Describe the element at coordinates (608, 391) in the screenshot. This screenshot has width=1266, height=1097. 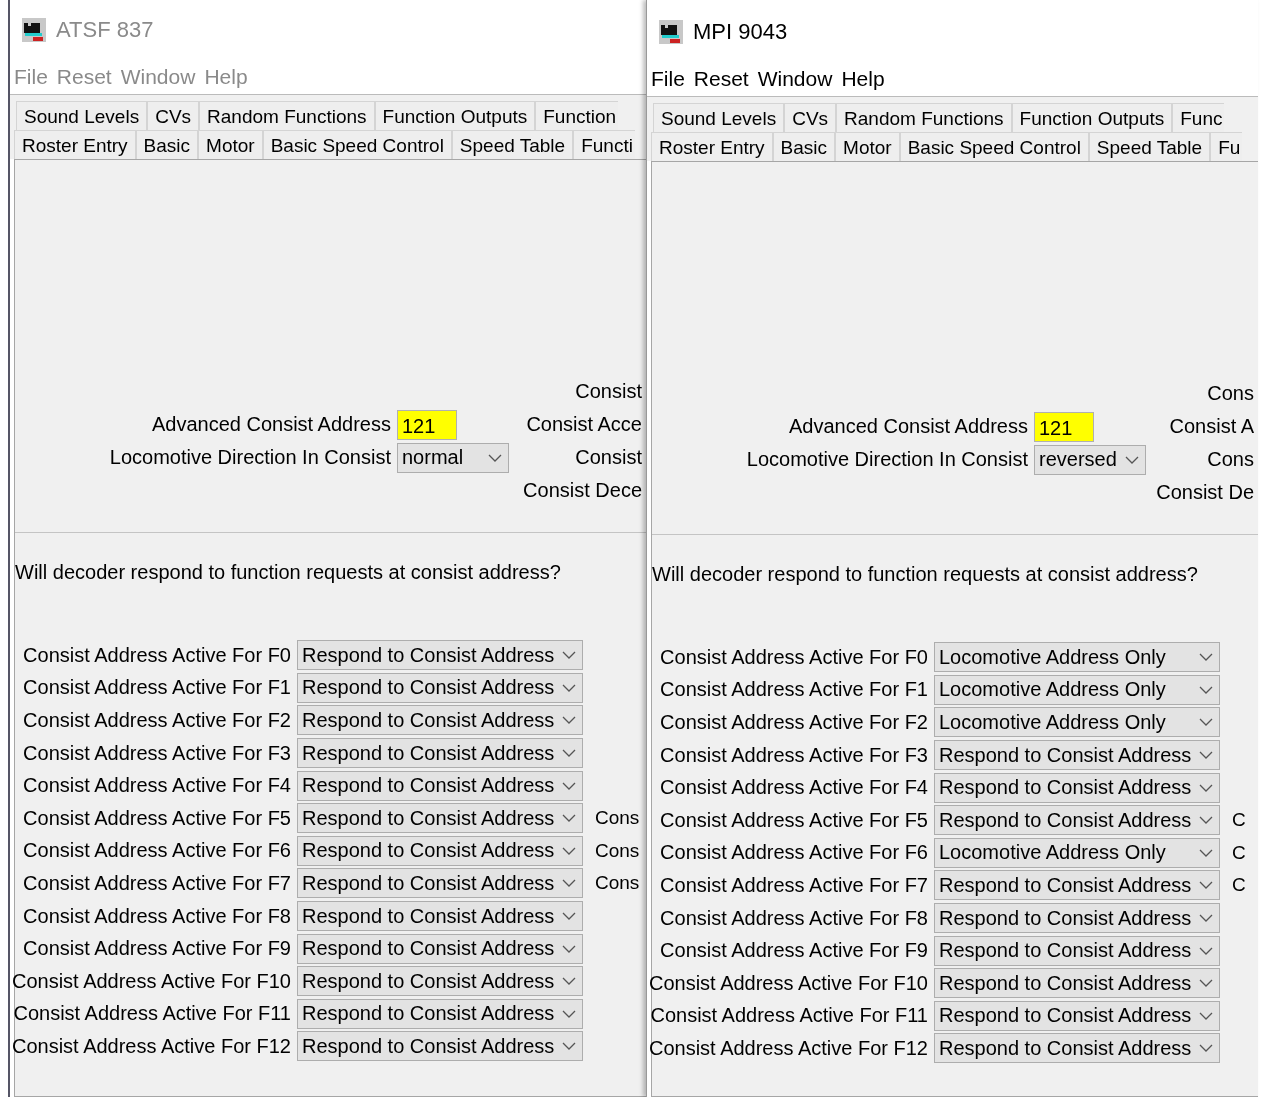
I see `field-label: Consist` at that location.